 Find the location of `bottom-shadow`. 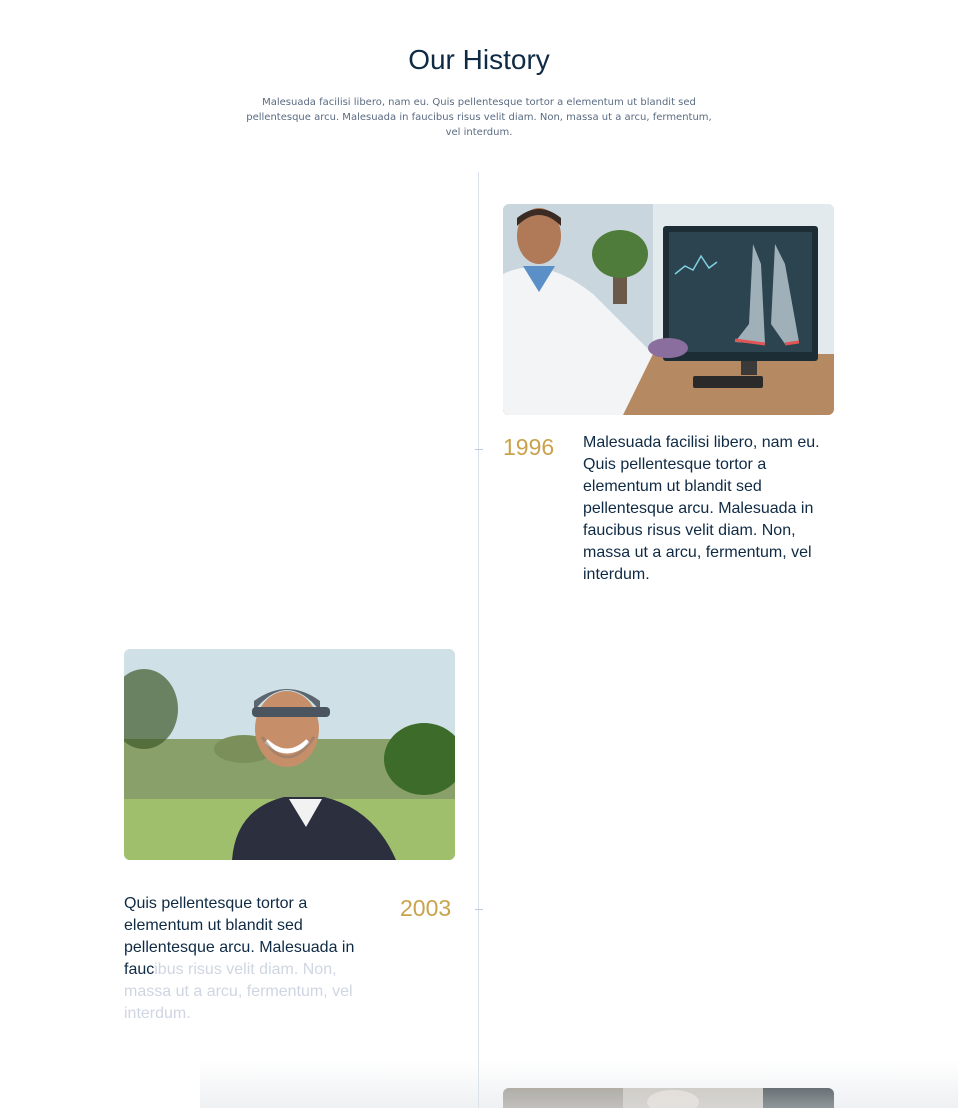

bottom-shadow is located at coordinates (579, 1084).